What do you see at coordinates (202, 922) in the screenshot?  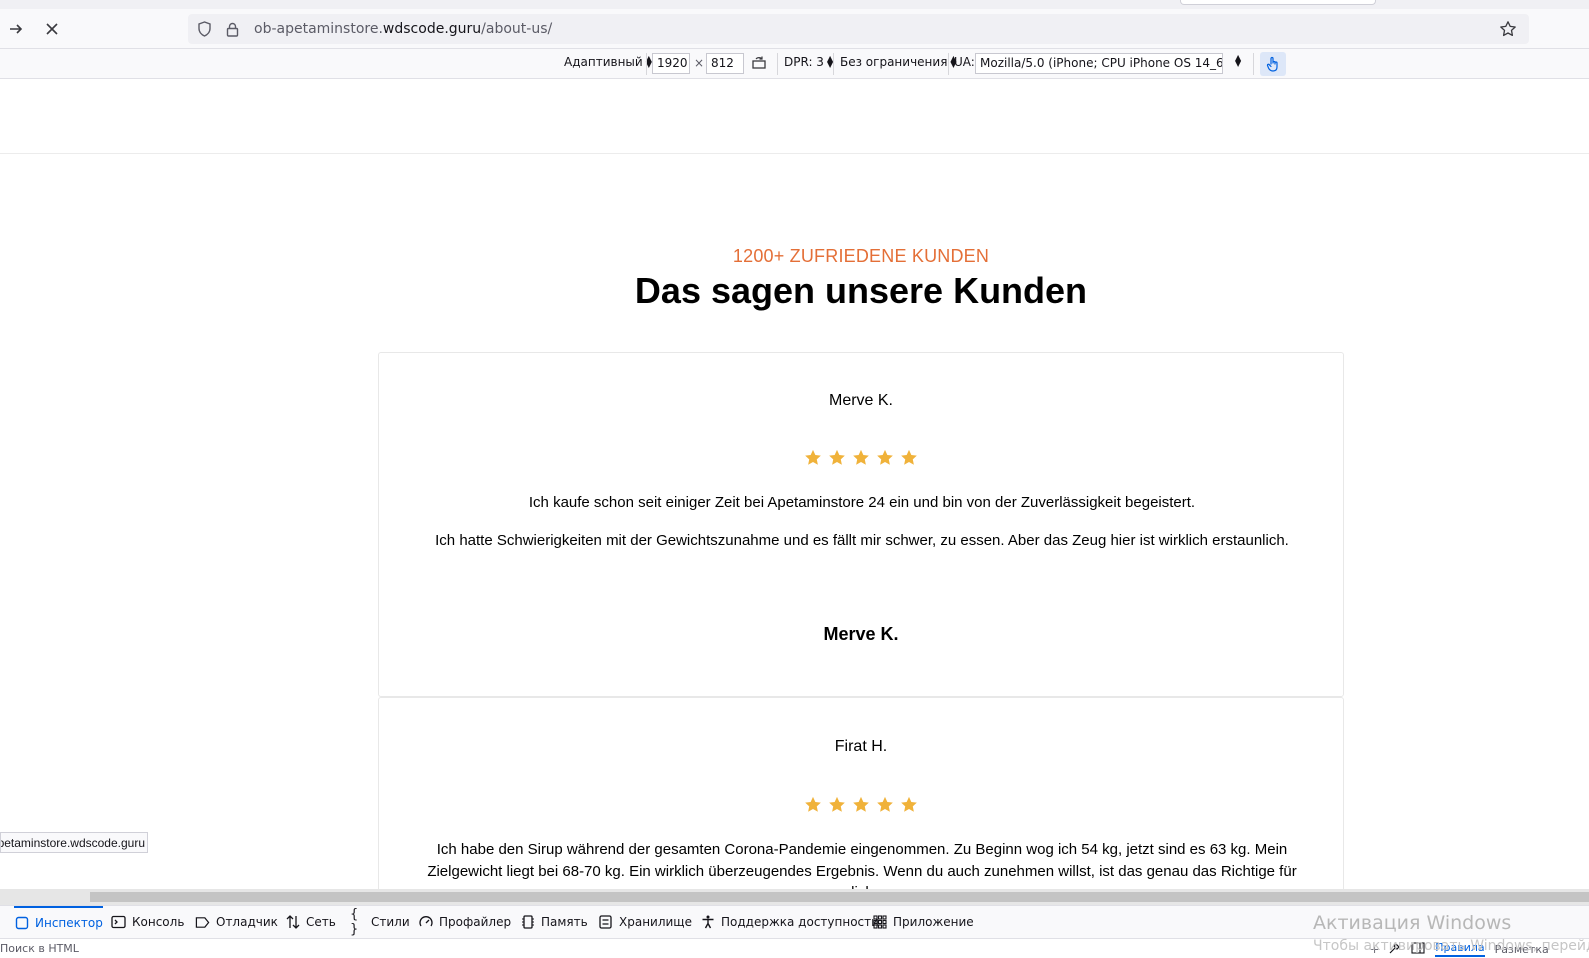 I see `debugger-icon` at bounding box center [202, 922].